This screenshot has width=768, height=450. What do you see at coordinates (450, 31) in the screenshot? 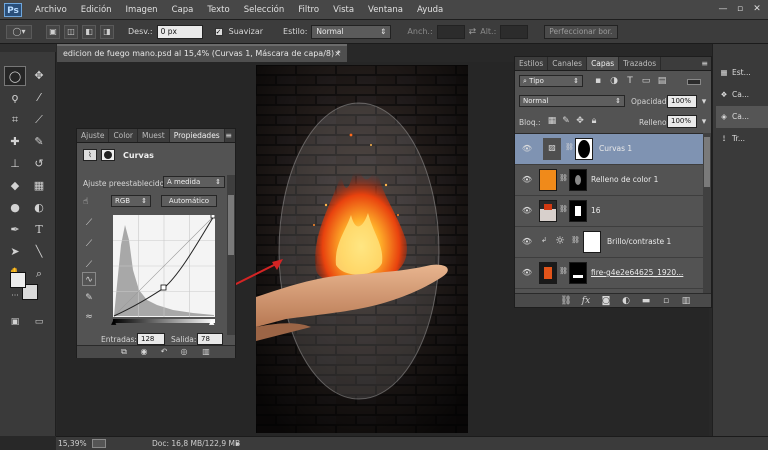
I see `anch-input` at bounding box center [450, 31].